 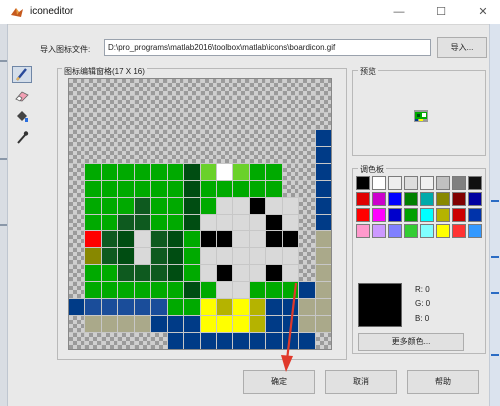 What do you see at coordinates (22, 74) in the screenshot?
I see `pencil-tool` at bounding box center [22, 74].